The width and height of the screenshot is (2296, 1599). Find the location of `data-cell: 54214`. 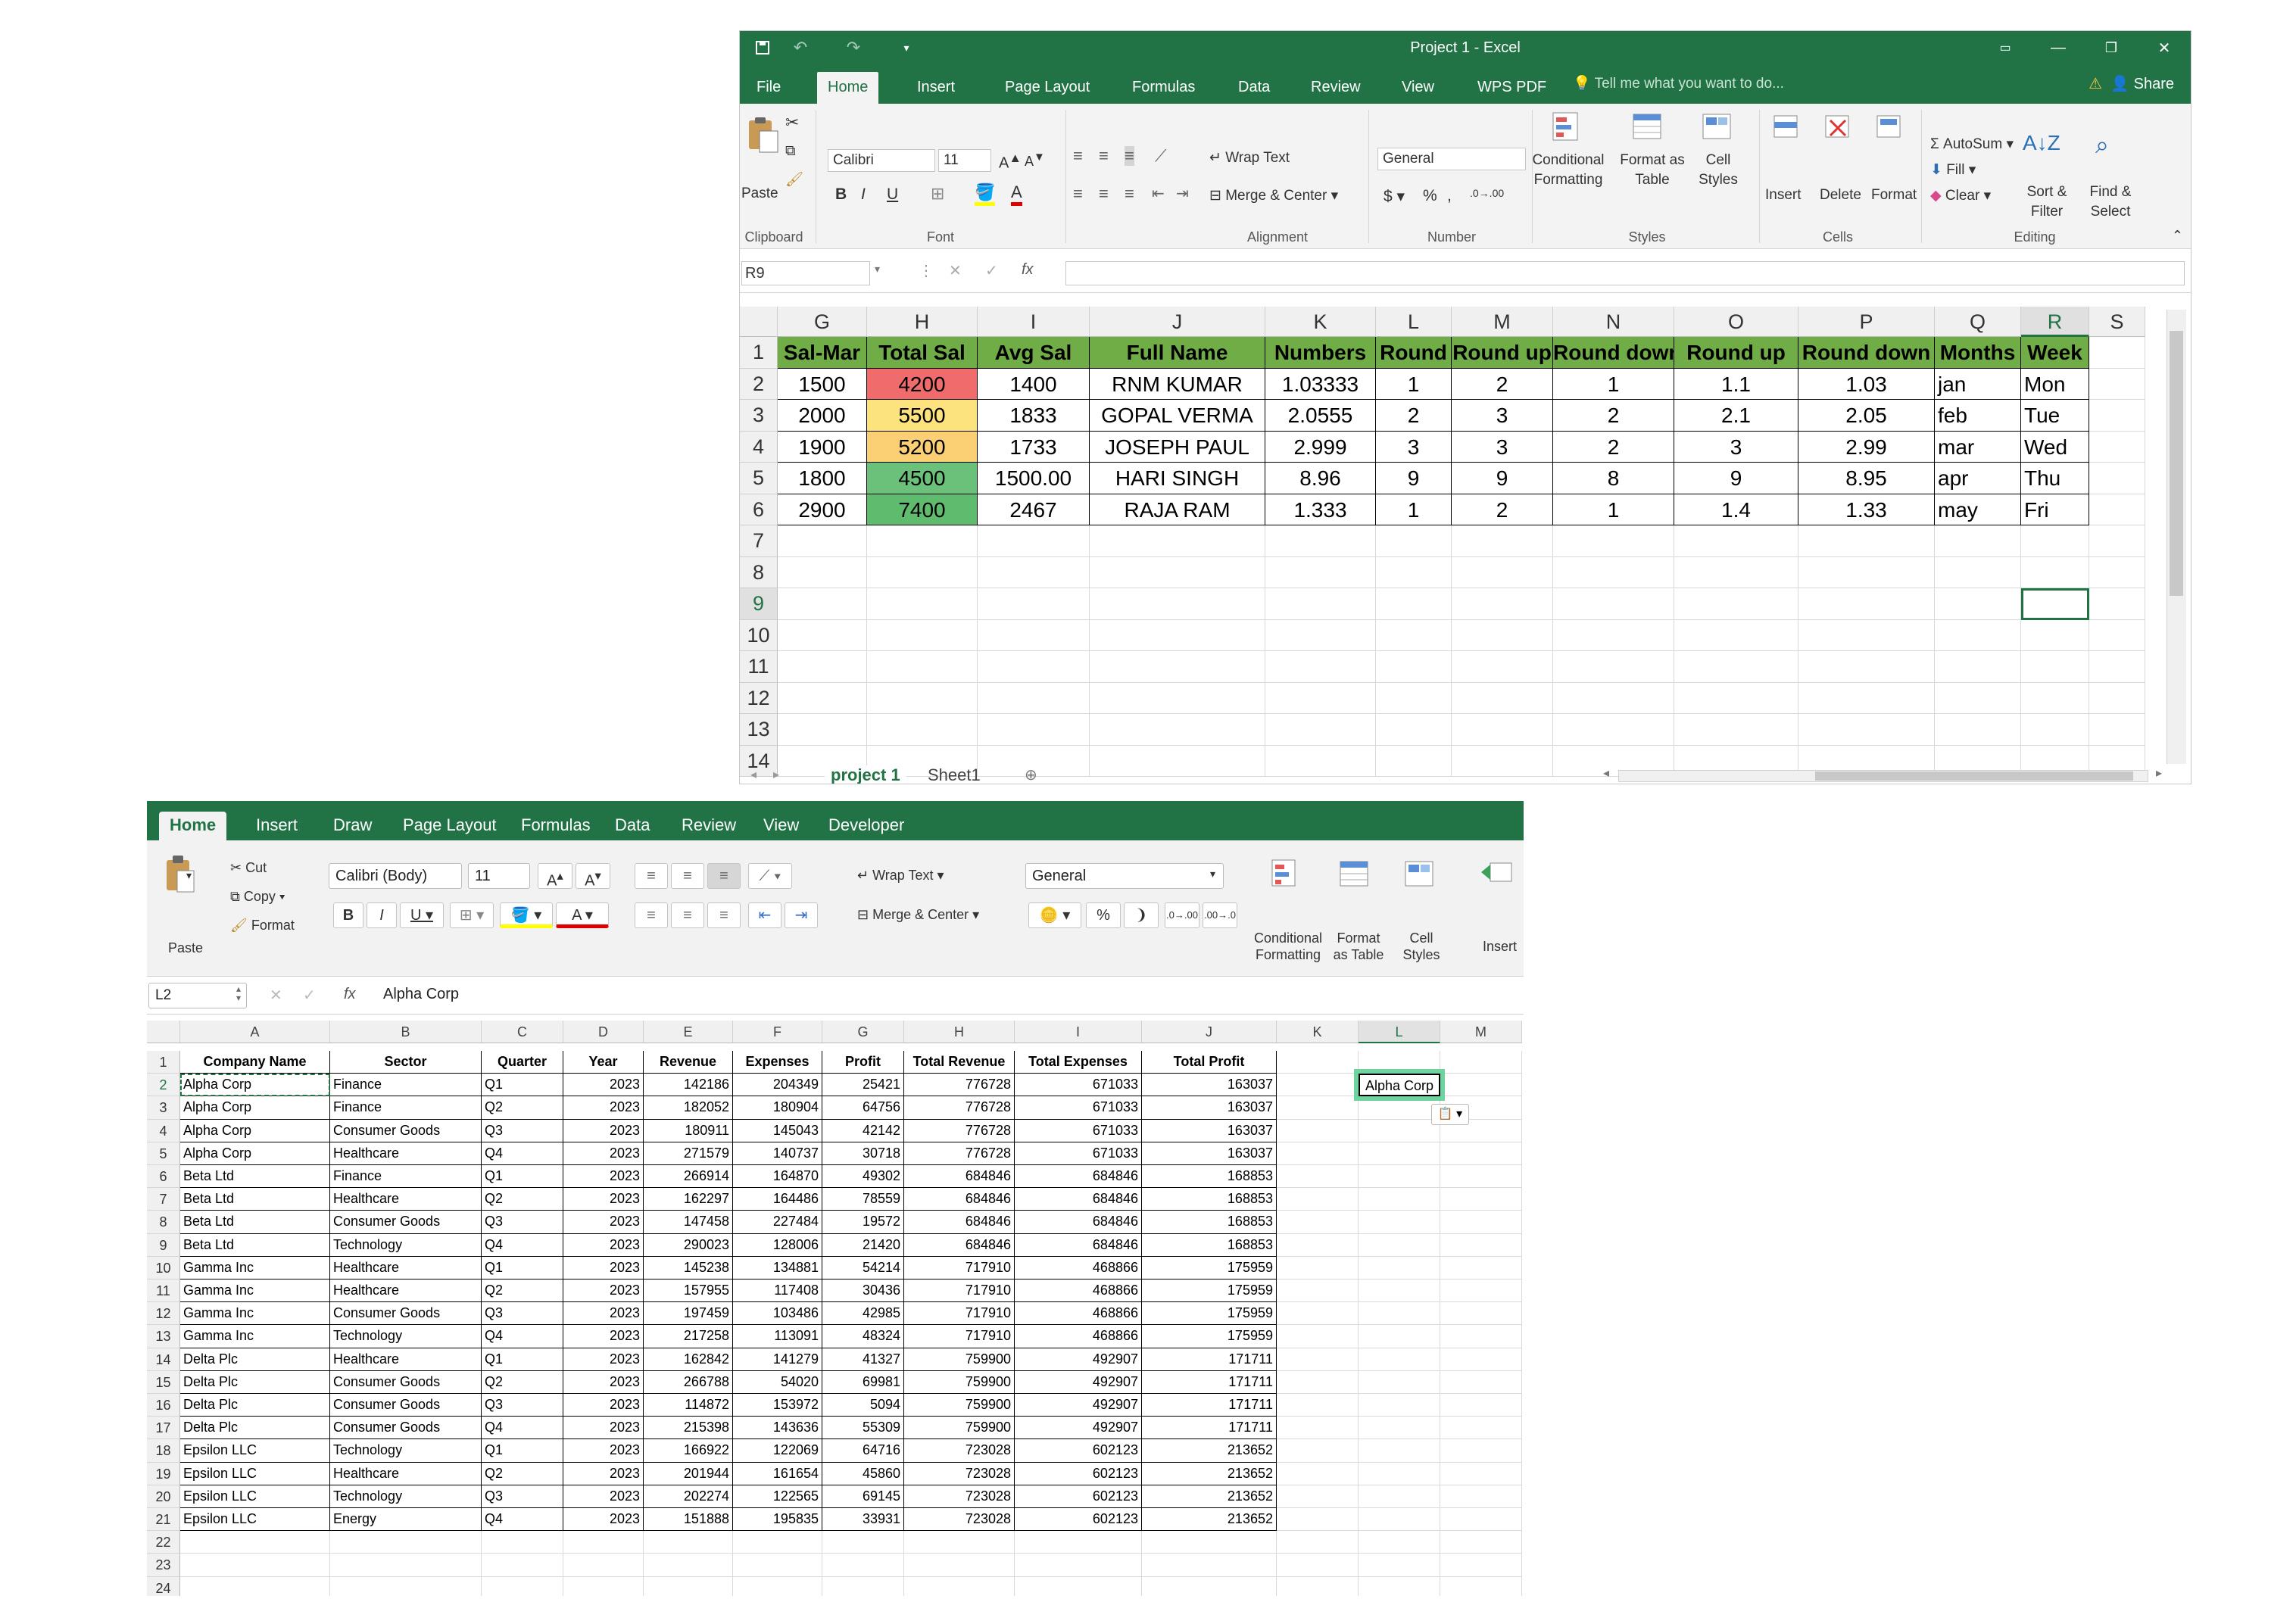

data-cell: 54214 is located at coordinates (863, 1268).